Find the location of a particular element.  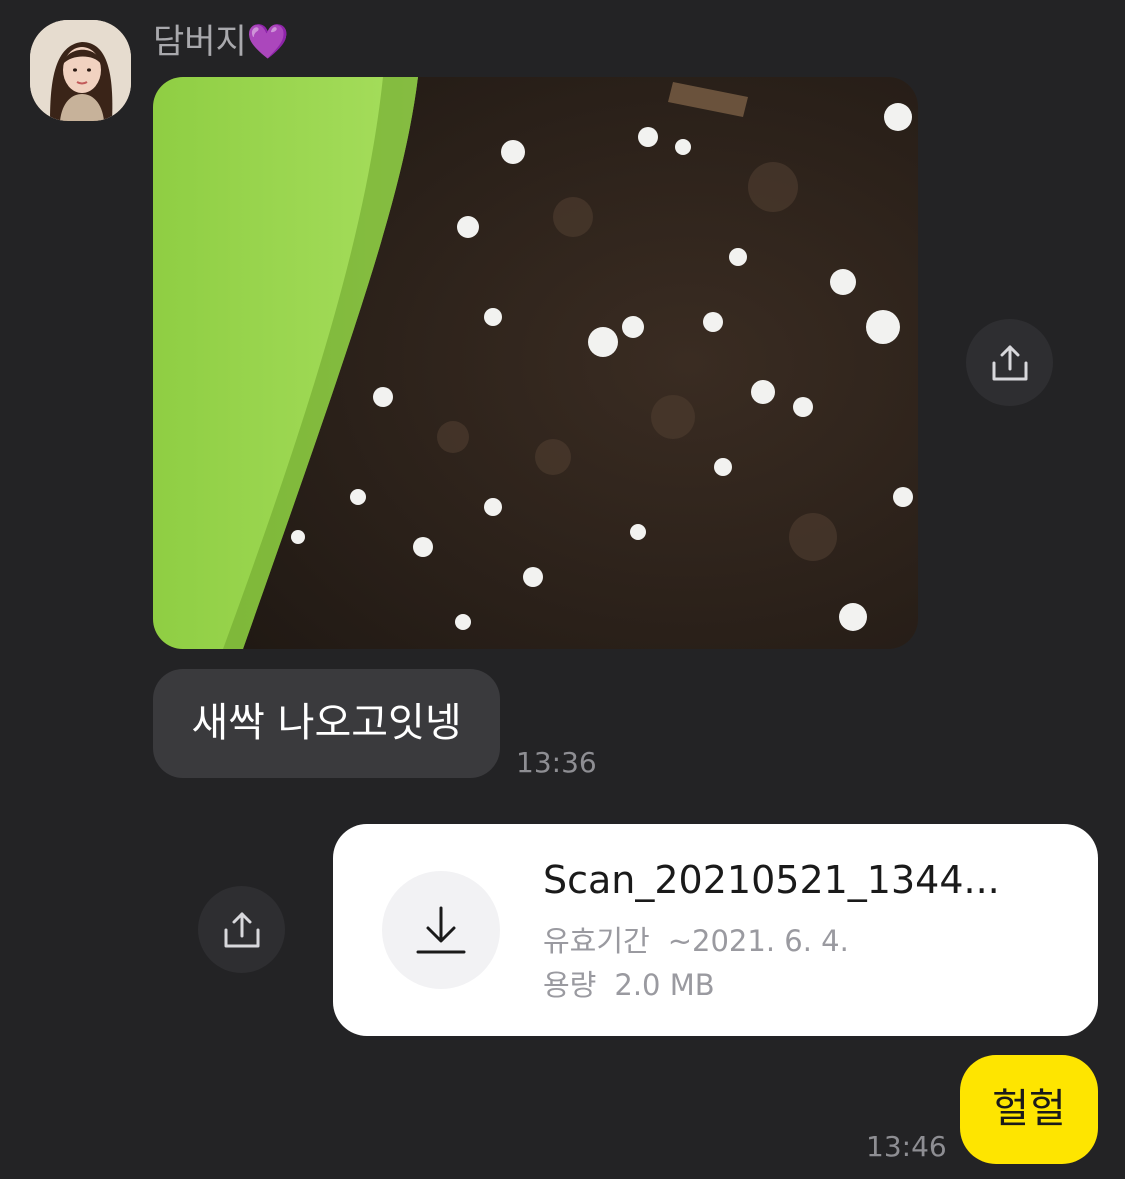

download-icon is located at coordinates (441, 930).